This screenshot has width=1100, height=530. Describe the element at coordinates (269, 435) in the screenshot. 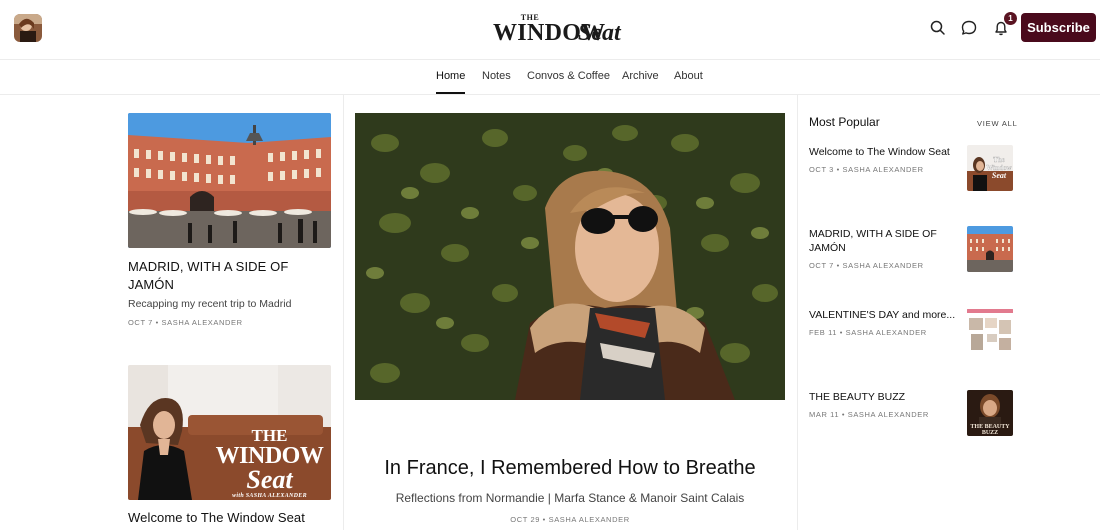

I see `welcome-cover-the: THE` at that location.